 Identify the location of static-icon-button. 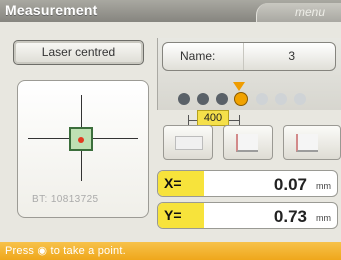
(248, 142).